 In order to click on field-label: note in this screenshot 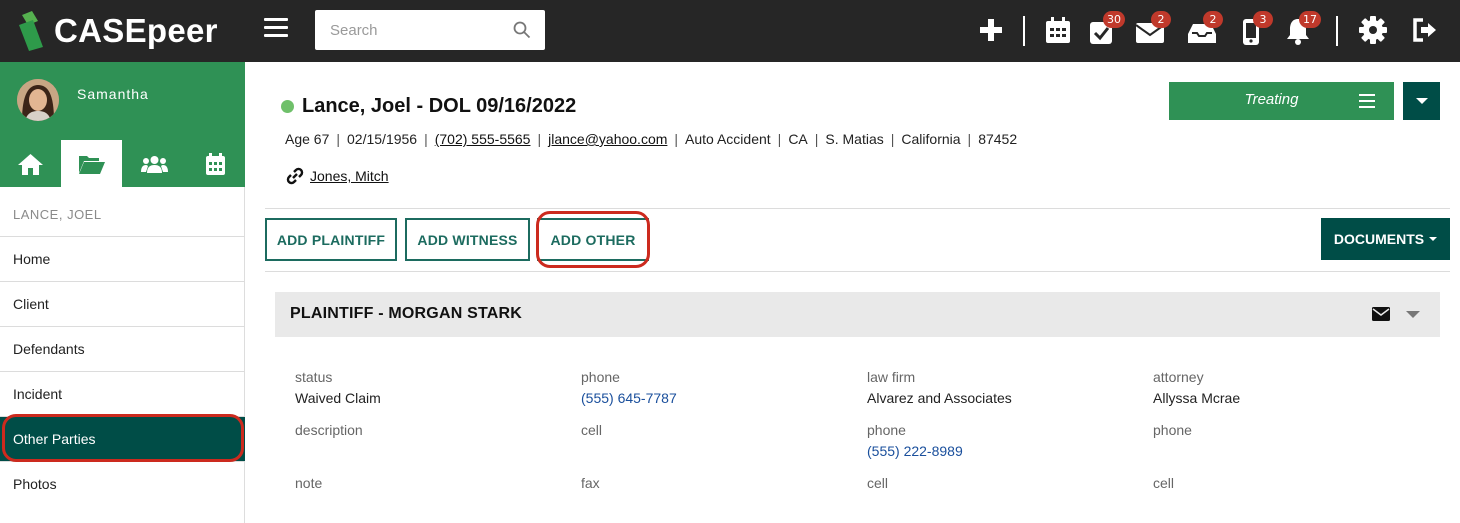, I will do `click(309, 483)`.